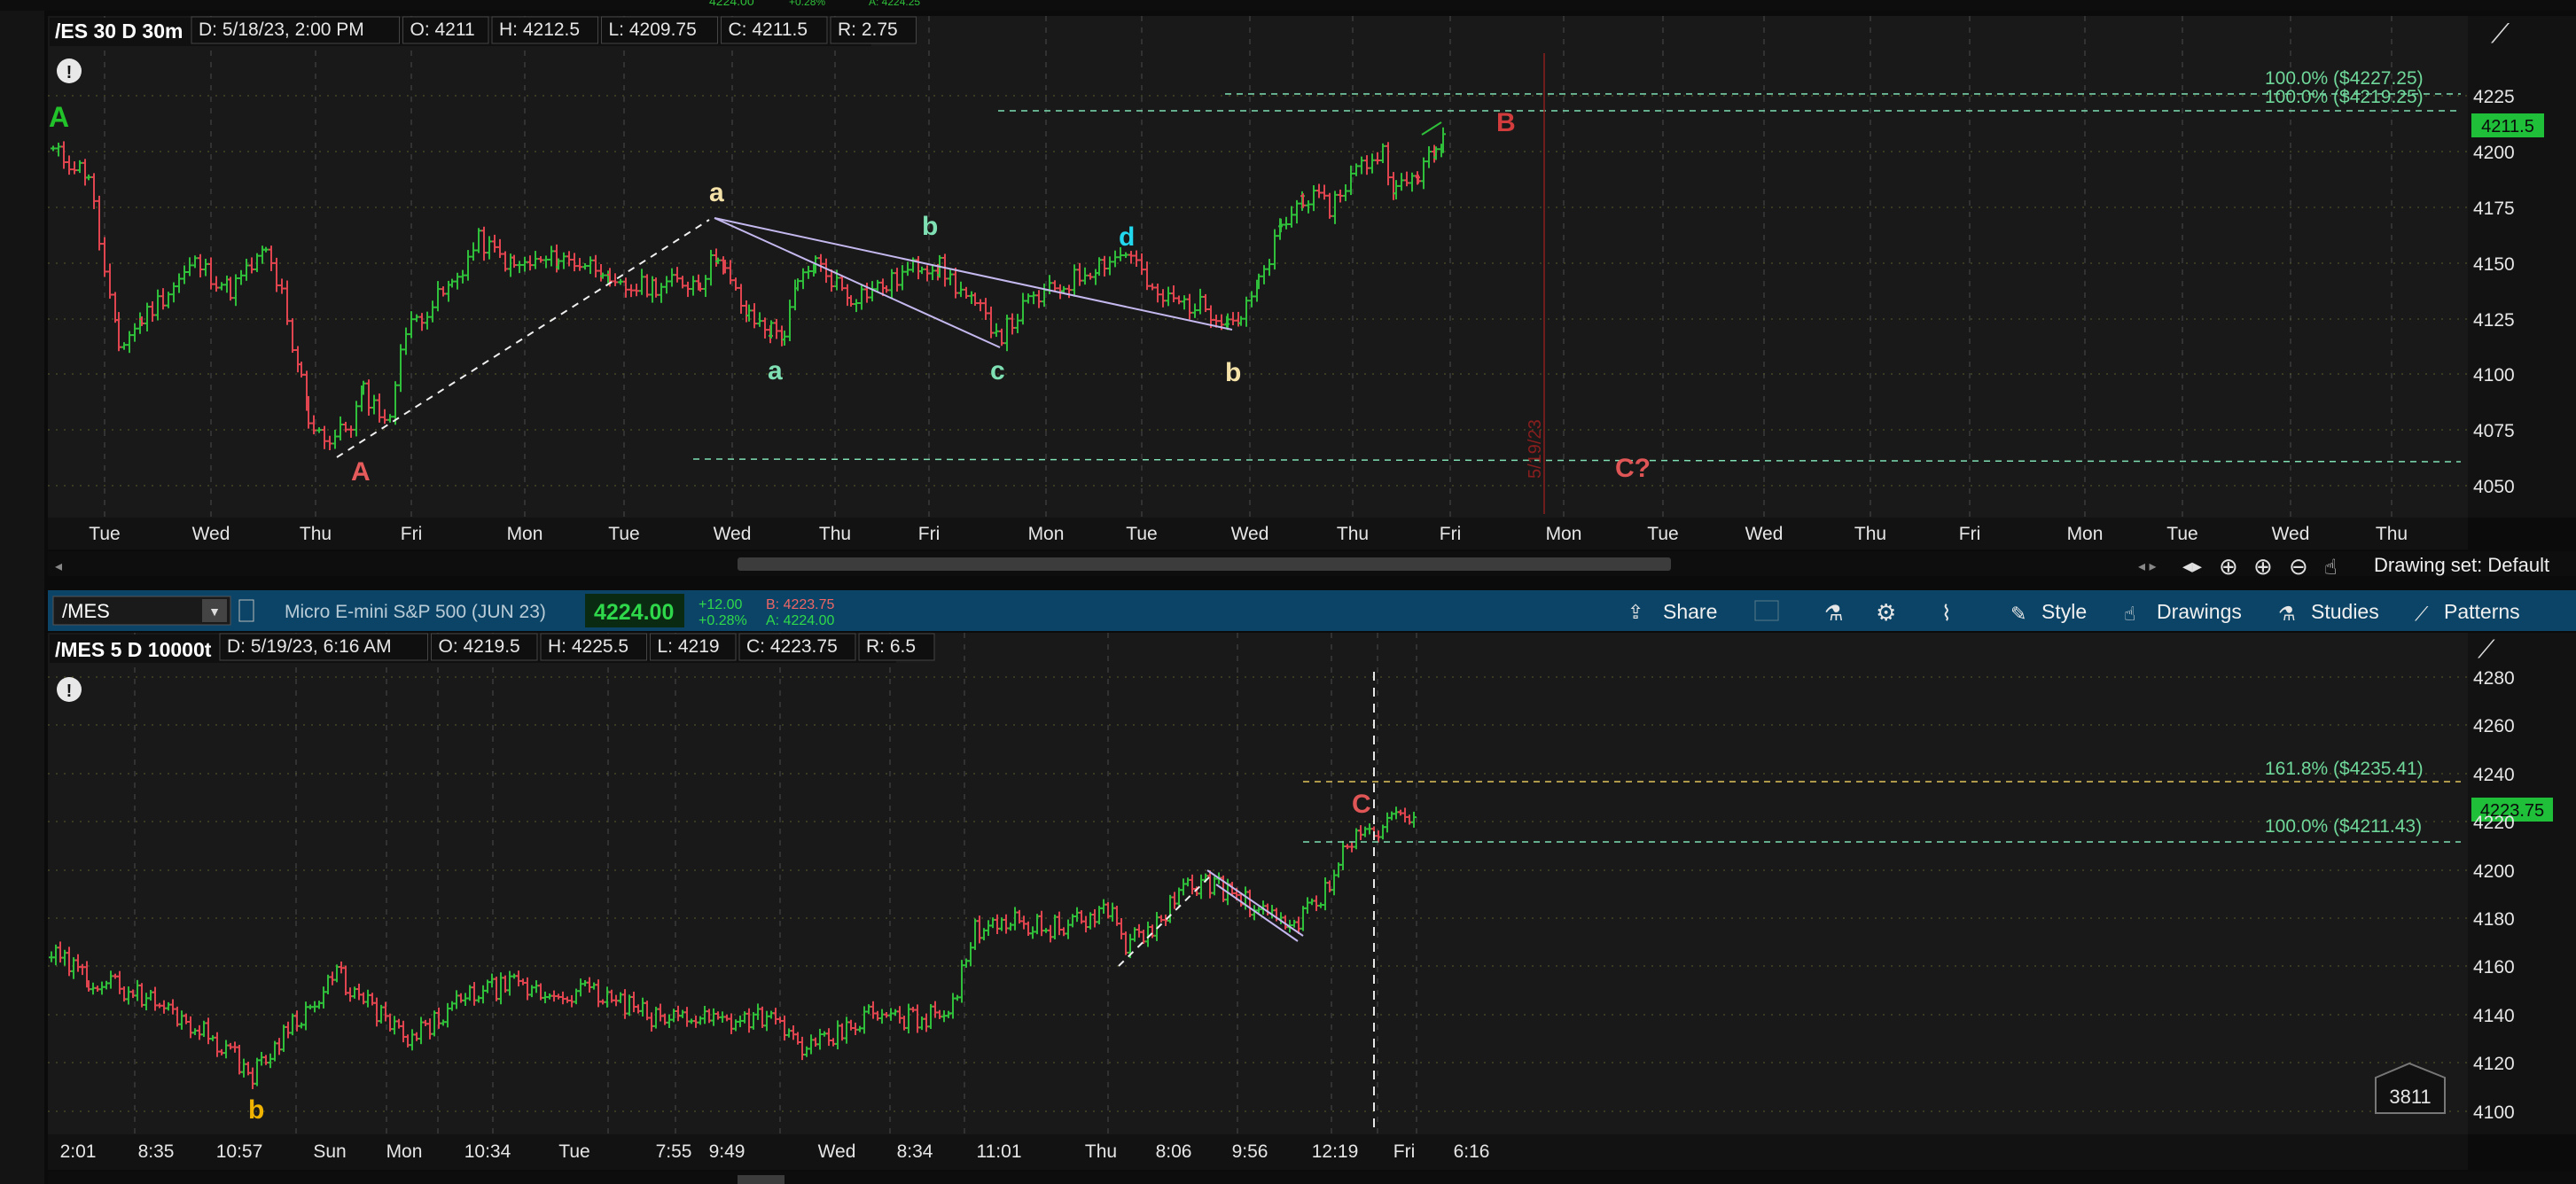  I want to click on patterns-label: Patterns, so click(2482, 611).